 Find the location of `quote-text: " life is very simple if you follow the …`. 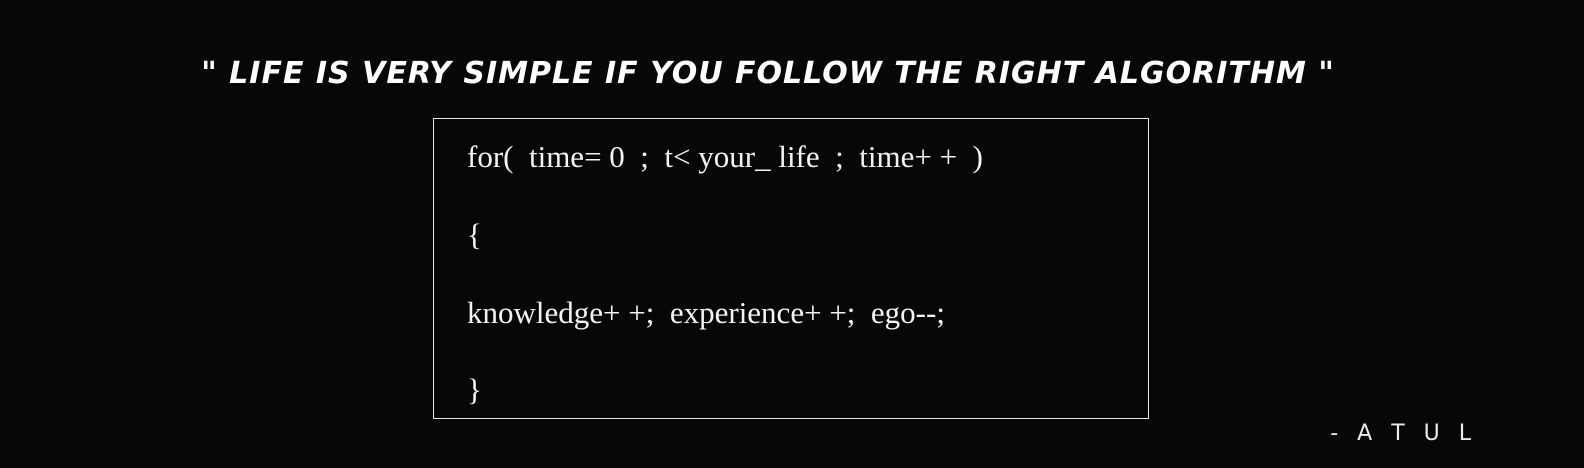

quote-text: " life is very simple if you follow the … is located at coordinates (768, 73).